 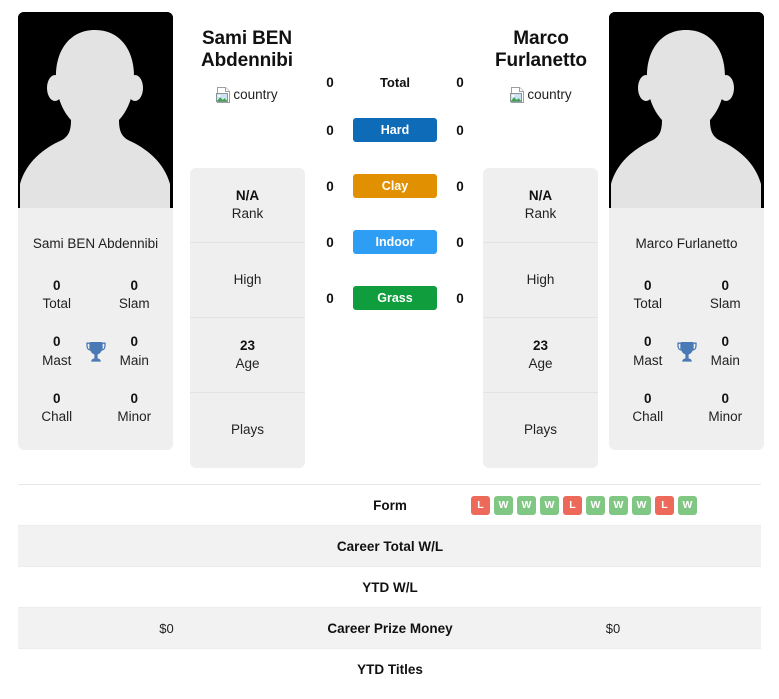 I want to click on form-badge-list: LWWWLWWWLW, so click(x=613, y=505).